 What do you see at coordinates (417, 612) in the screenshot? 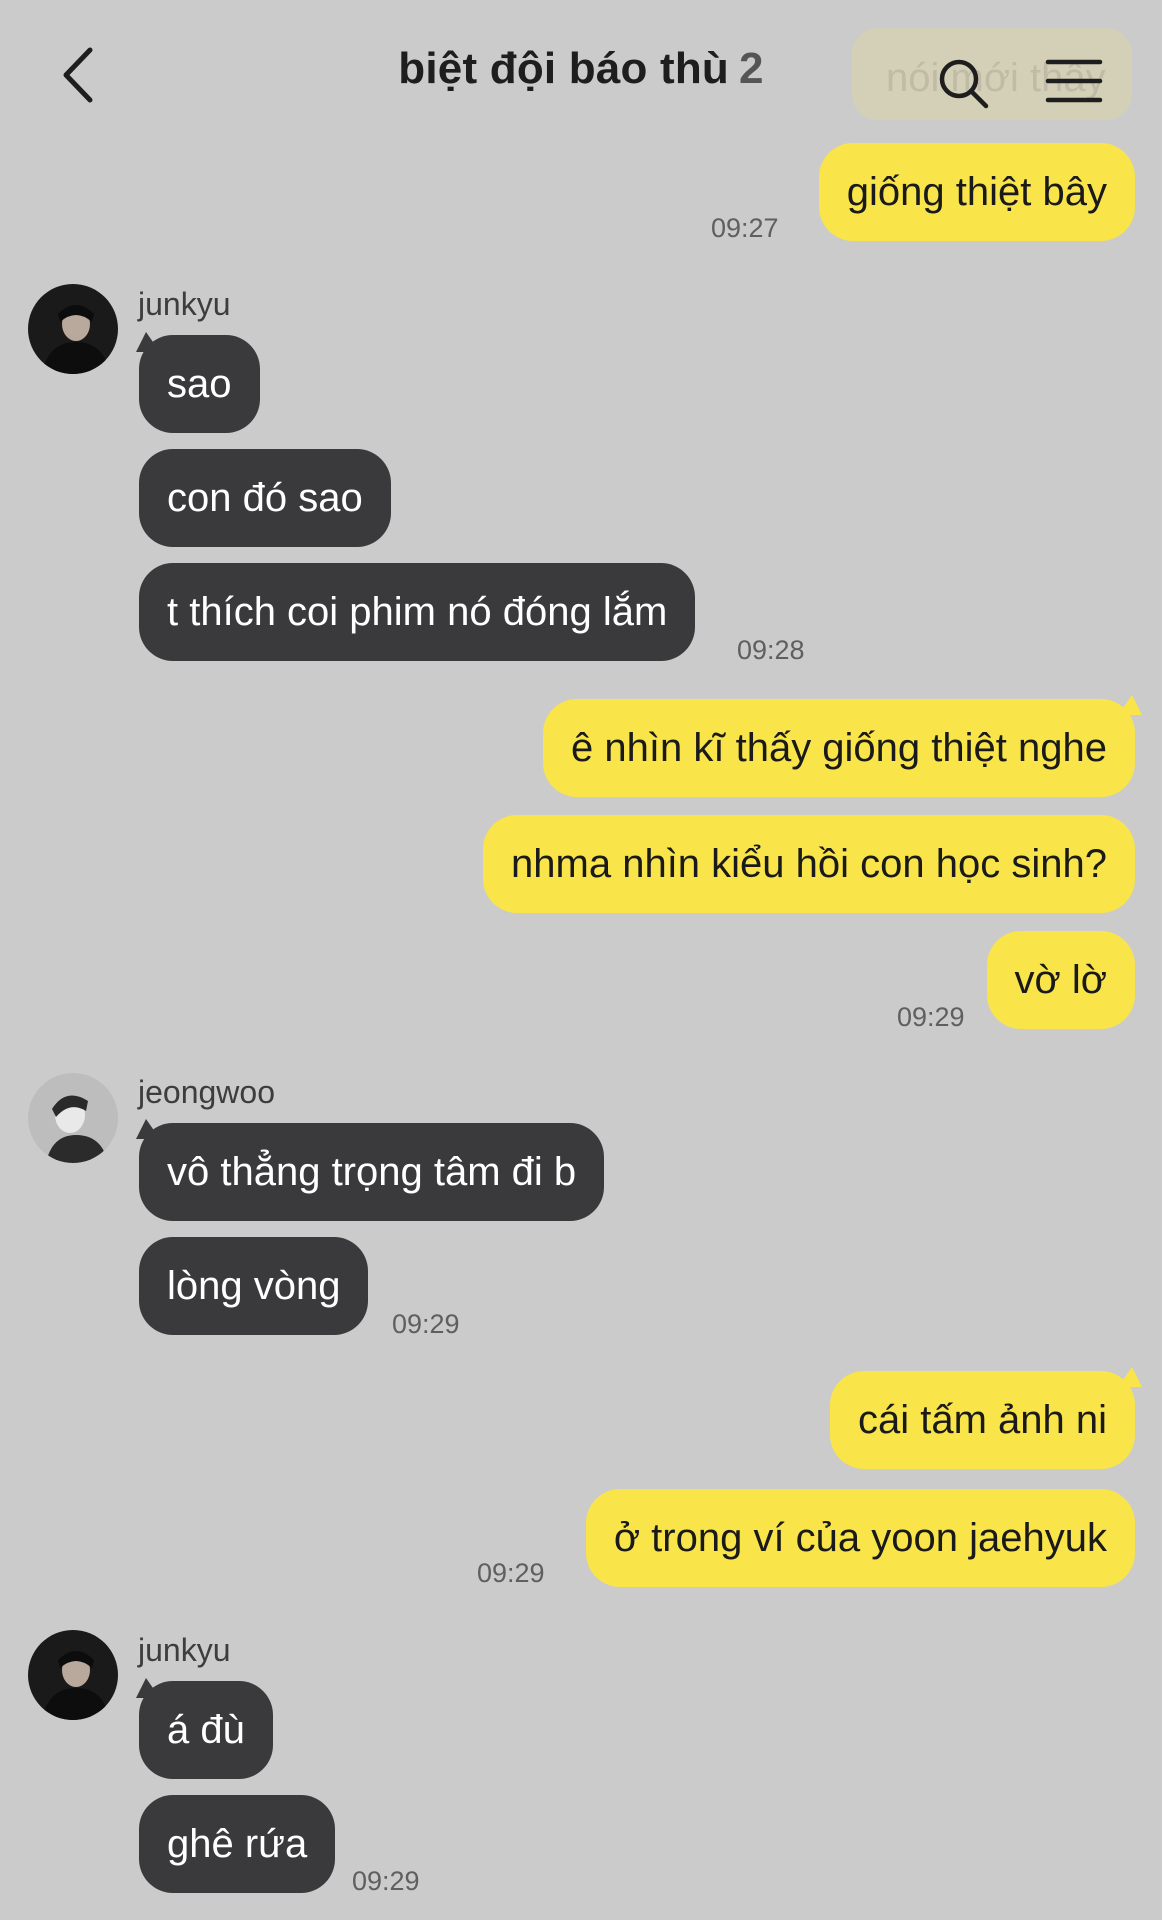
I see `message-bubble-incoming: t thích coi phim nó đóng lắm` at bounding box center [417, 612].